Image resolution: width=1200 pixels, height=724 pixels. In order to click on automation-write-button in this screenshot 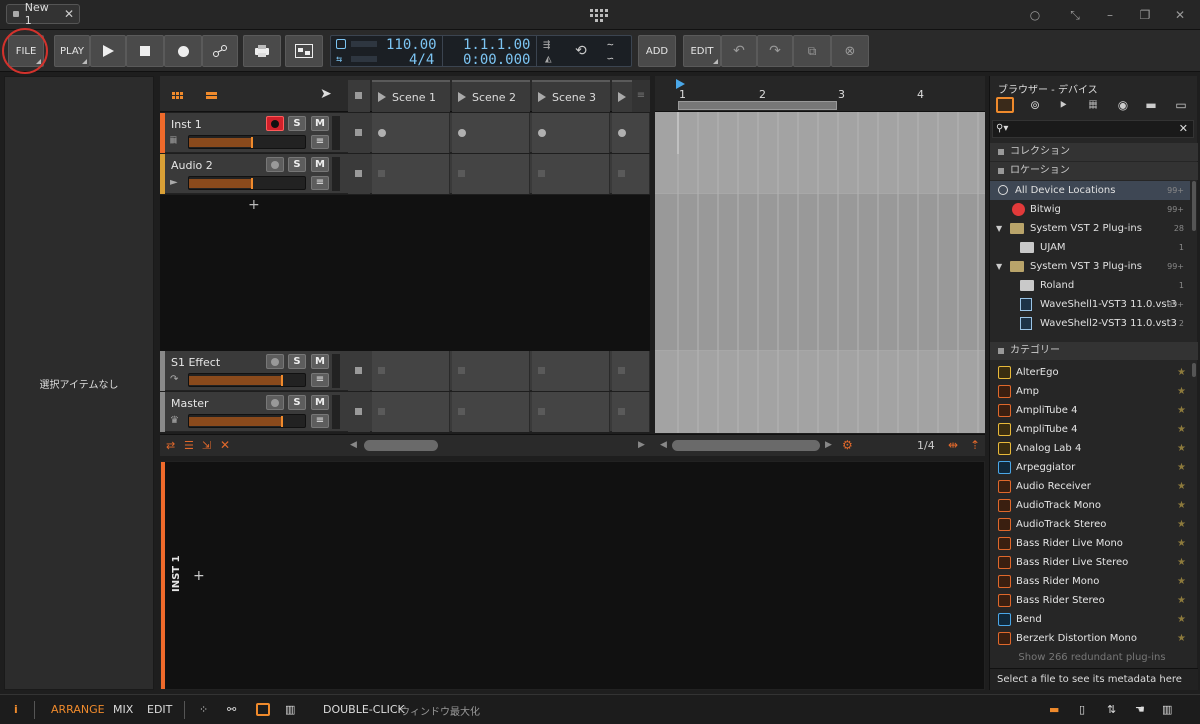, I will do `click(220, 51)`.